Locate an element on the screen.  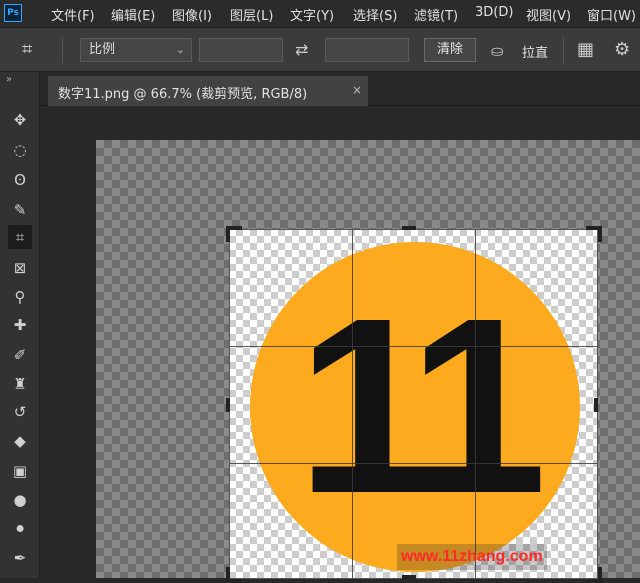
close-icon: × is located at coordinates (357, 90).